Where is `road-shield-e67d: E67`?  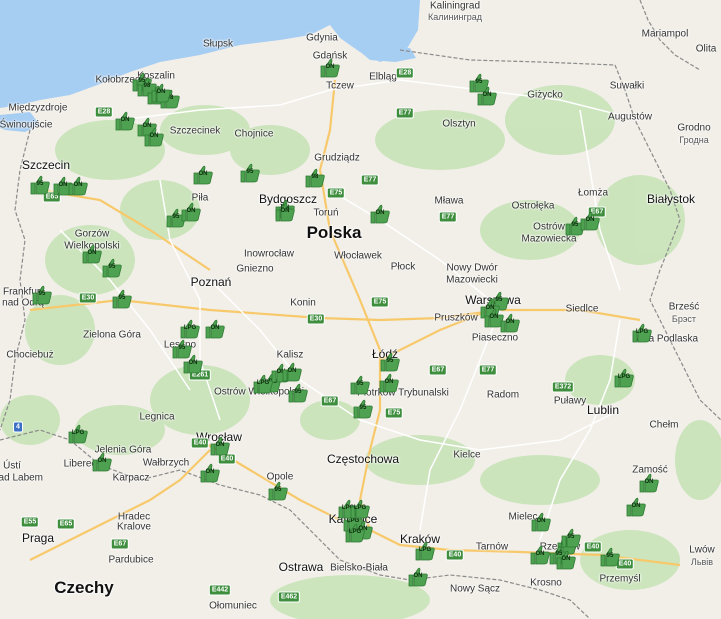
road-shield-e67d: E67 is located at coordinates (120, 544).